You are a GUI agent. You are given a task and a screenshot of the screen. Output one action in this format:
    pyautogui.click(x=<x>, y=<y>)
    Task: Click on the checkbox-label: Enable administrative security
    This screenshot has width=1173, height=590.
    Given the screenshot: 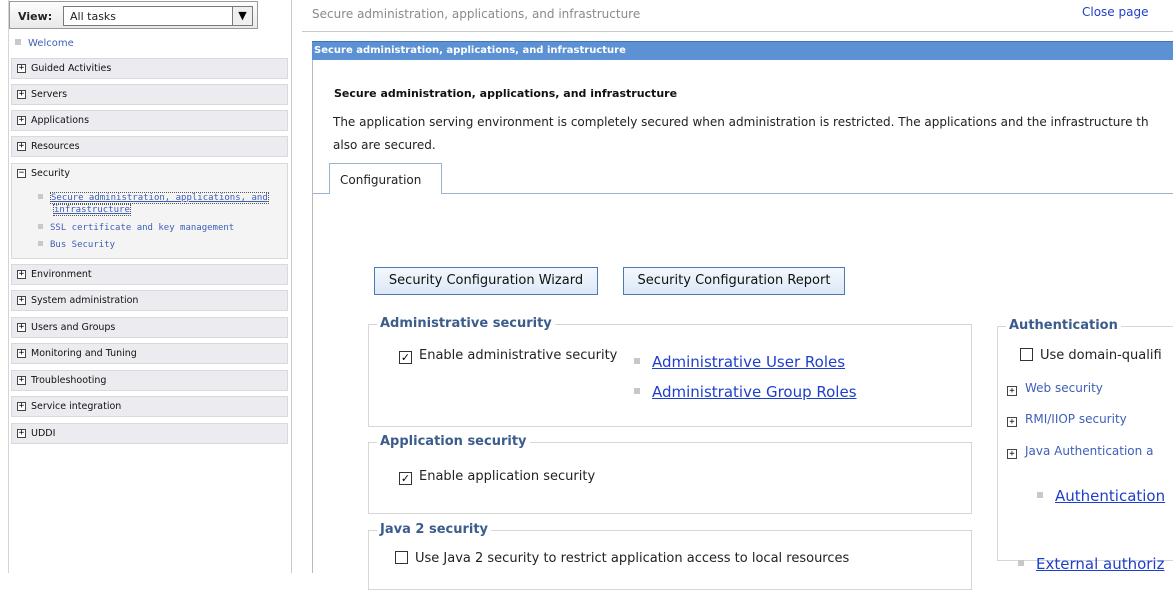 What is the action you would take?
    pyautogui.click(x=518, y=355)
    